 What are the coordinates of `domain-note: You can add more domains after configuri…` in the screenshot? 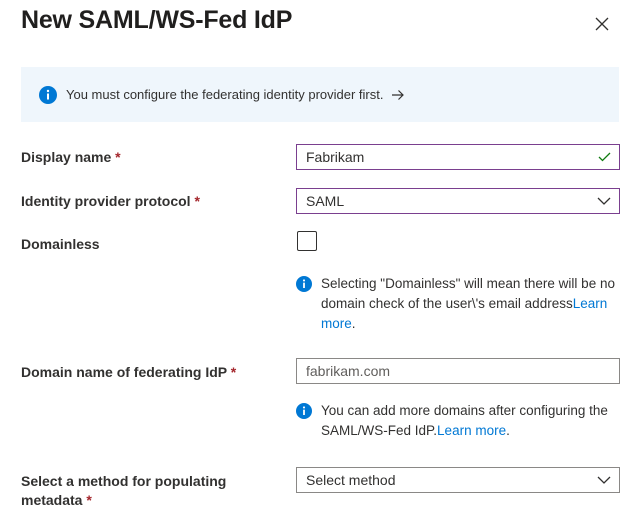 It's located at (456, 421).